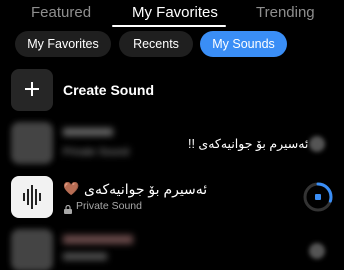  I want to click on chip-recents: Recents, so click(156, 44).